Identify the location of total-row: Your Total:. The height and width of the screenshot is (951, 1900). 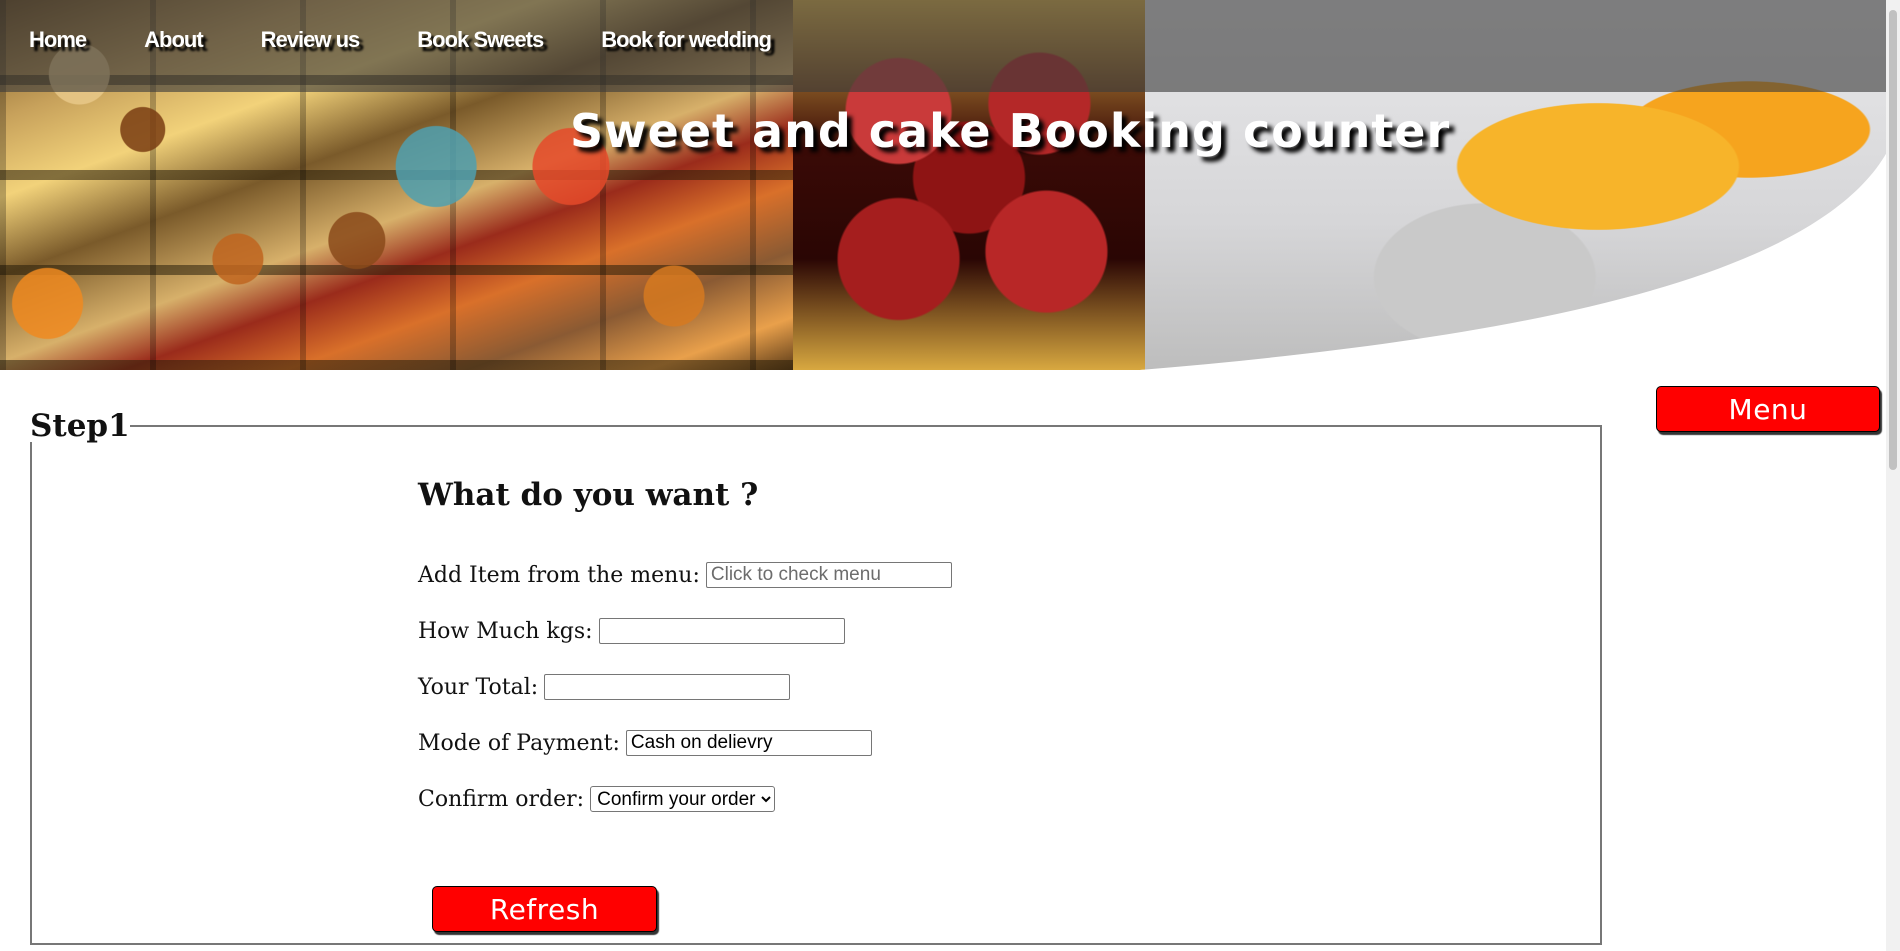
(604, 687).